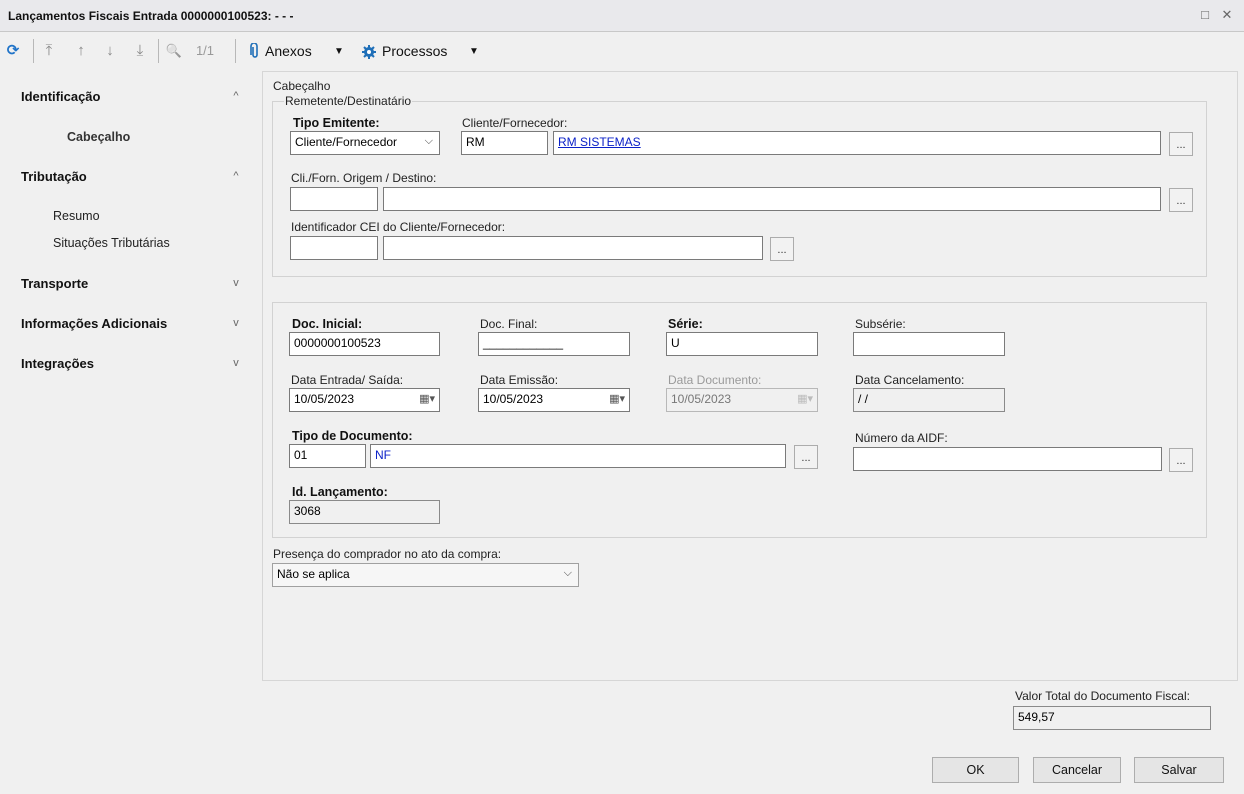 The height and width of the screenshot is (794, 1244). I want to click on nav-cabecalho: Cabeçalho, so click(98, 137).